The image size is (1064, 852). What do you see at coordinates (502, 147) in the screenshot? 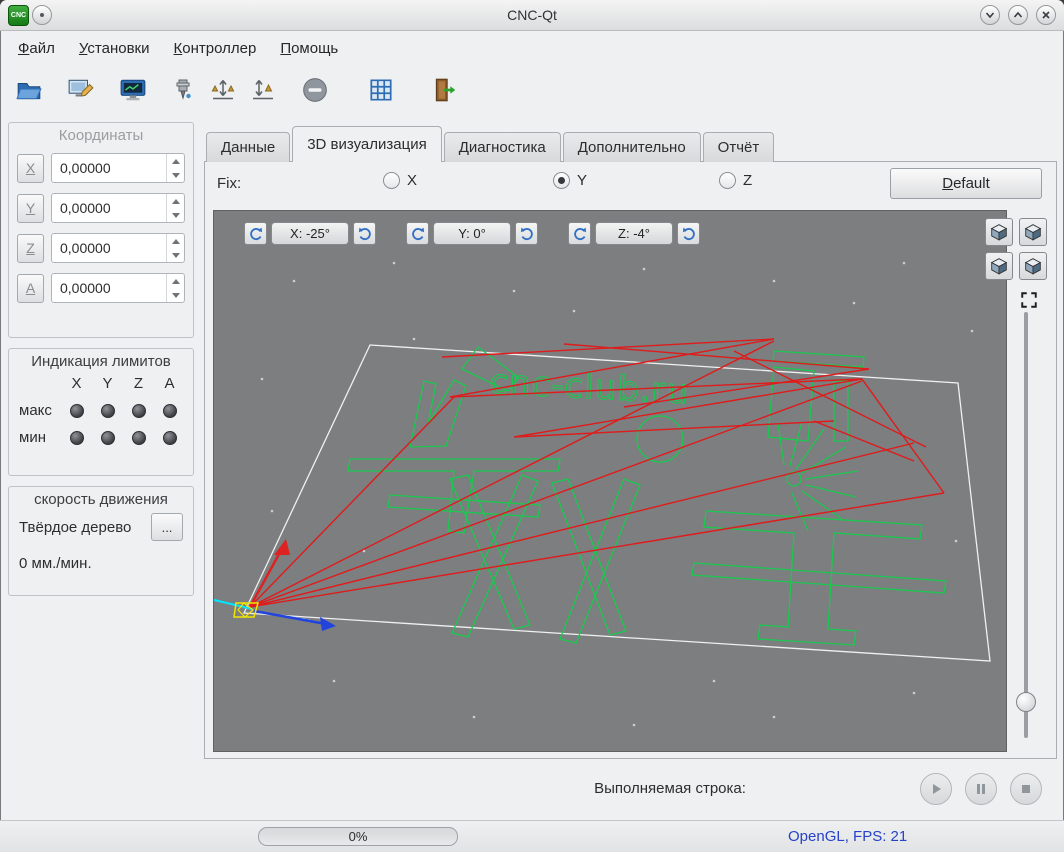
I see `tab-diagnostics: Диагностика` at bounding box center [502, 147].